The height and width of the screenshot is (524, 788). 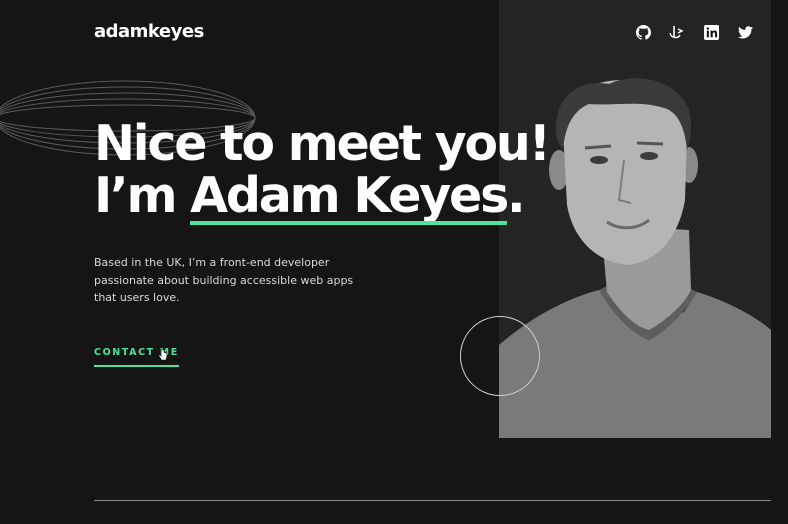 I want to click on frontend-mentor-icon, so click(x=677, y=32).